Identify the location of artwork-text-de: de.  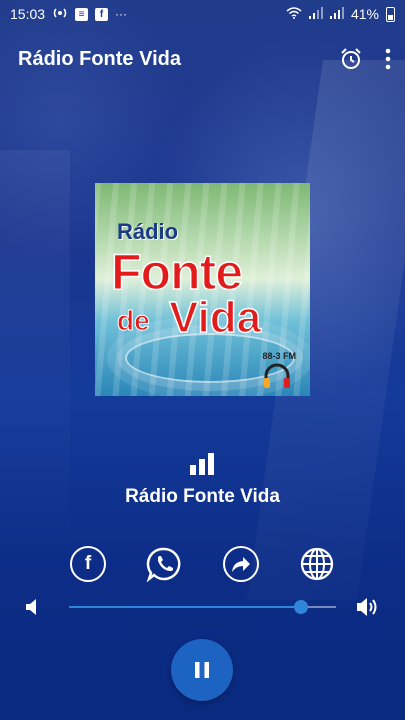
(134, 321).